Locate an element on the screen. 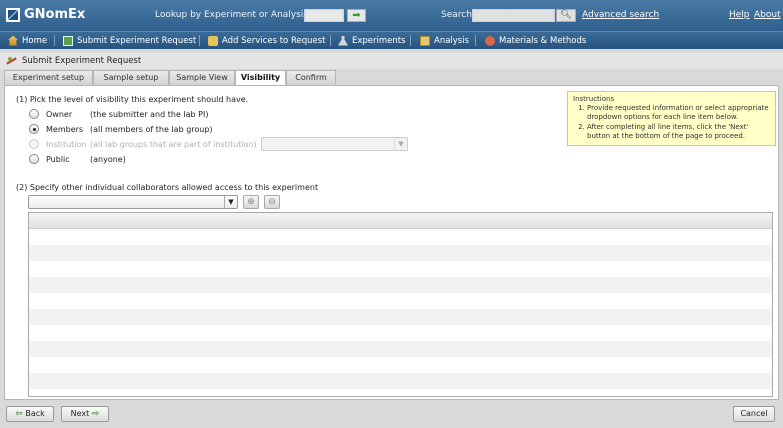 The height and width of the screenshot is (428, 783). tab-sample-view: Sample View is located at coordinates (202, 77).